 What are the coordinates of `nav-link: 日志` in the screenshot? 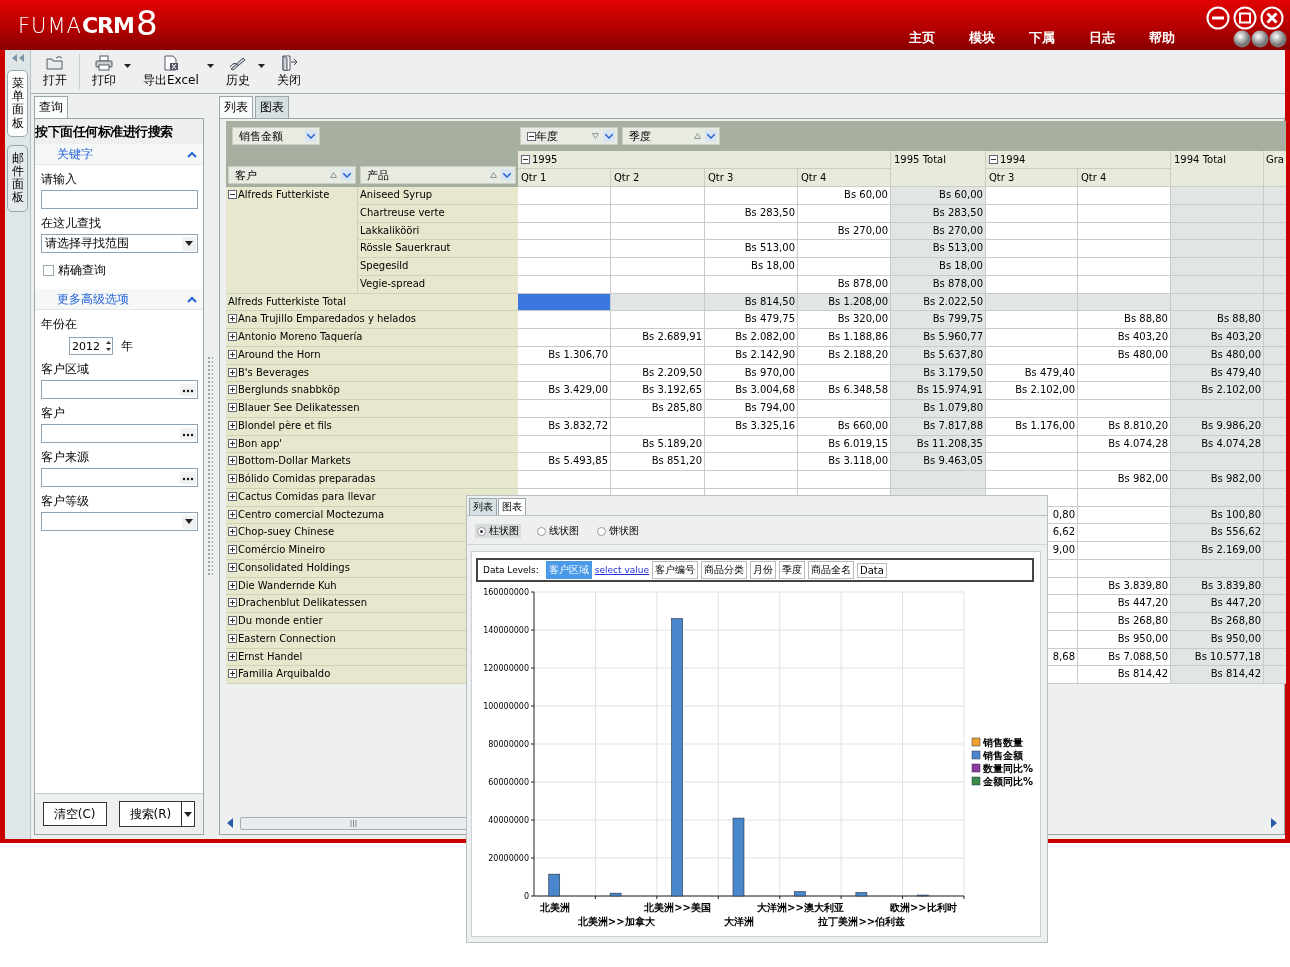 It's located at (1102, 38).